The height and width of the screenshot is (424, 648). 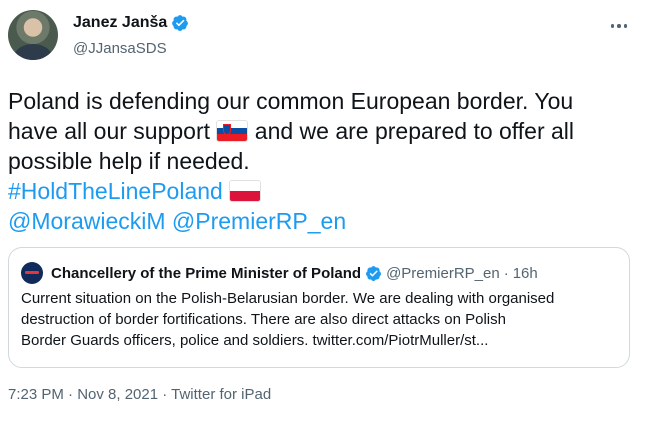 What do you see at coordinates (120, 48) in the screenshot?
I see `author-handle: @JJansaSDS` at bounding box center [120, 48].